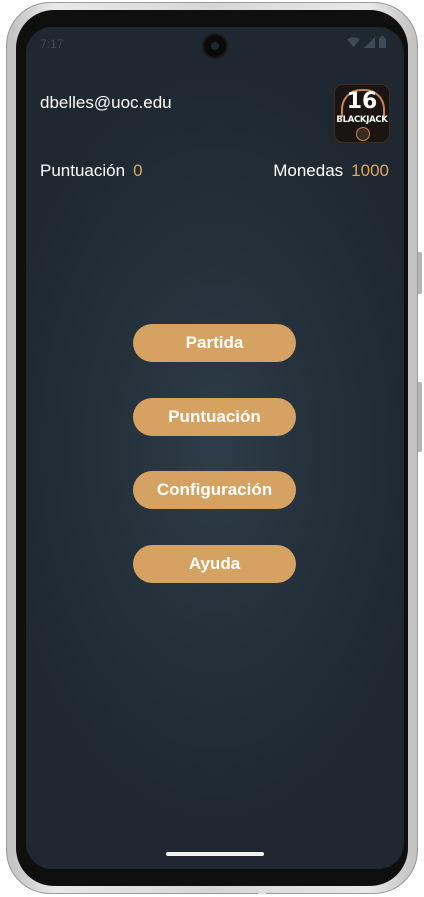 The width and height of the screenshot is (424, 897). Describe the element at coordinates (215, 46) in the screenshot. I see `front-camera` at that location.